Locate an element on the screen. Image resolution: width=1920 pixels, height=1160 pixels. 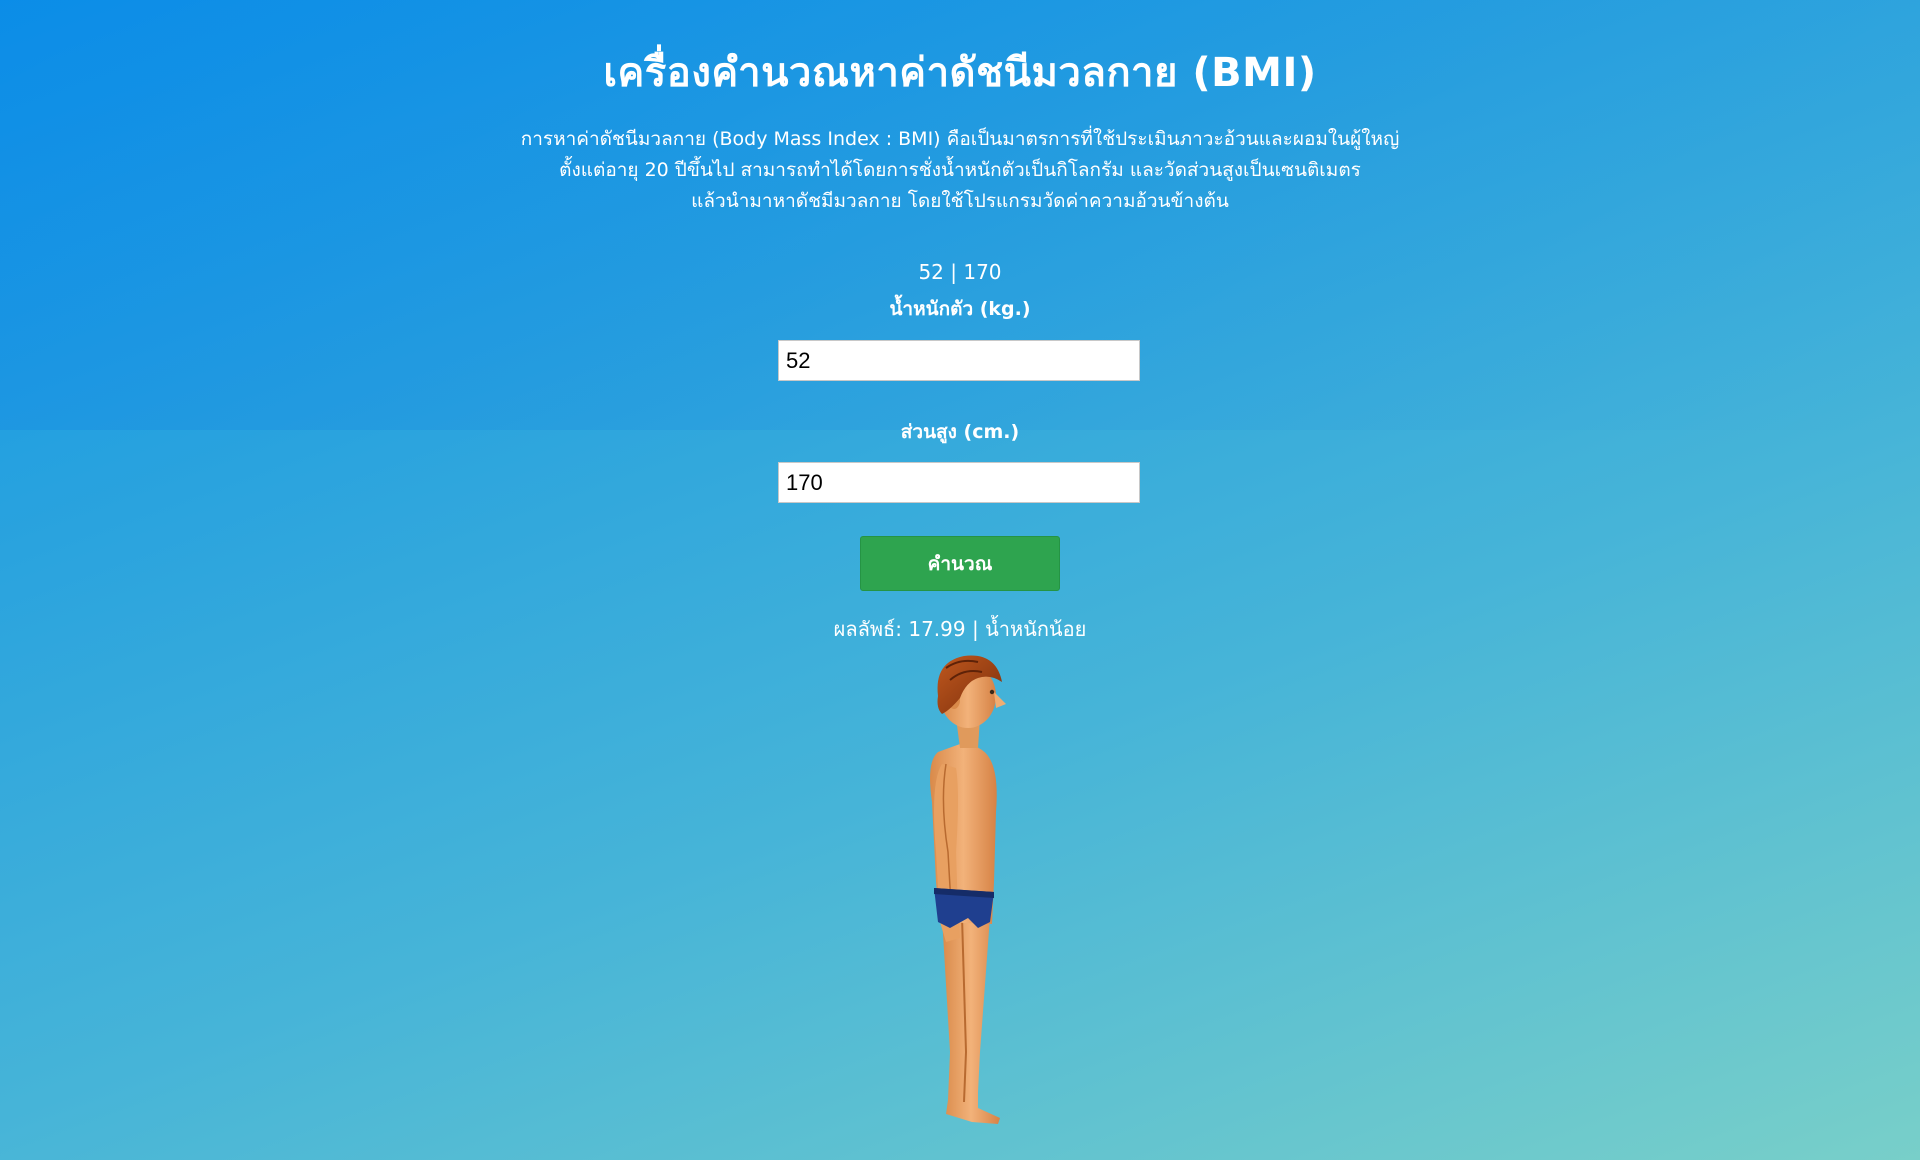
values-readout: 52 | 170 is located at coordinates (960, 272).